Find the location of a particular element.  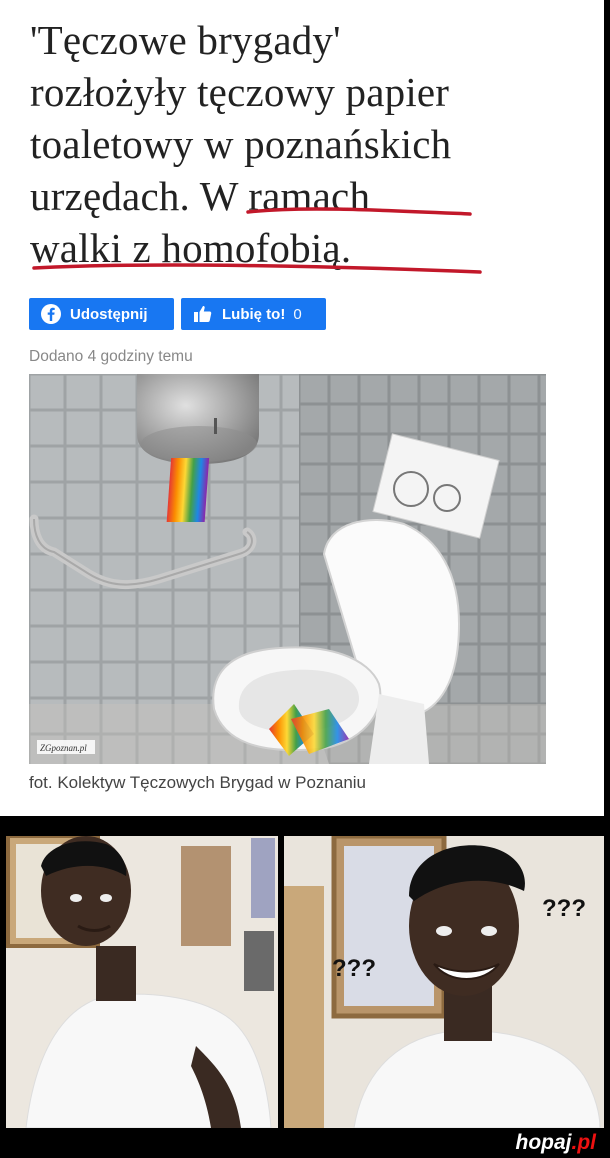

like-label: Lubię to! is located at coordinates (254, 314).